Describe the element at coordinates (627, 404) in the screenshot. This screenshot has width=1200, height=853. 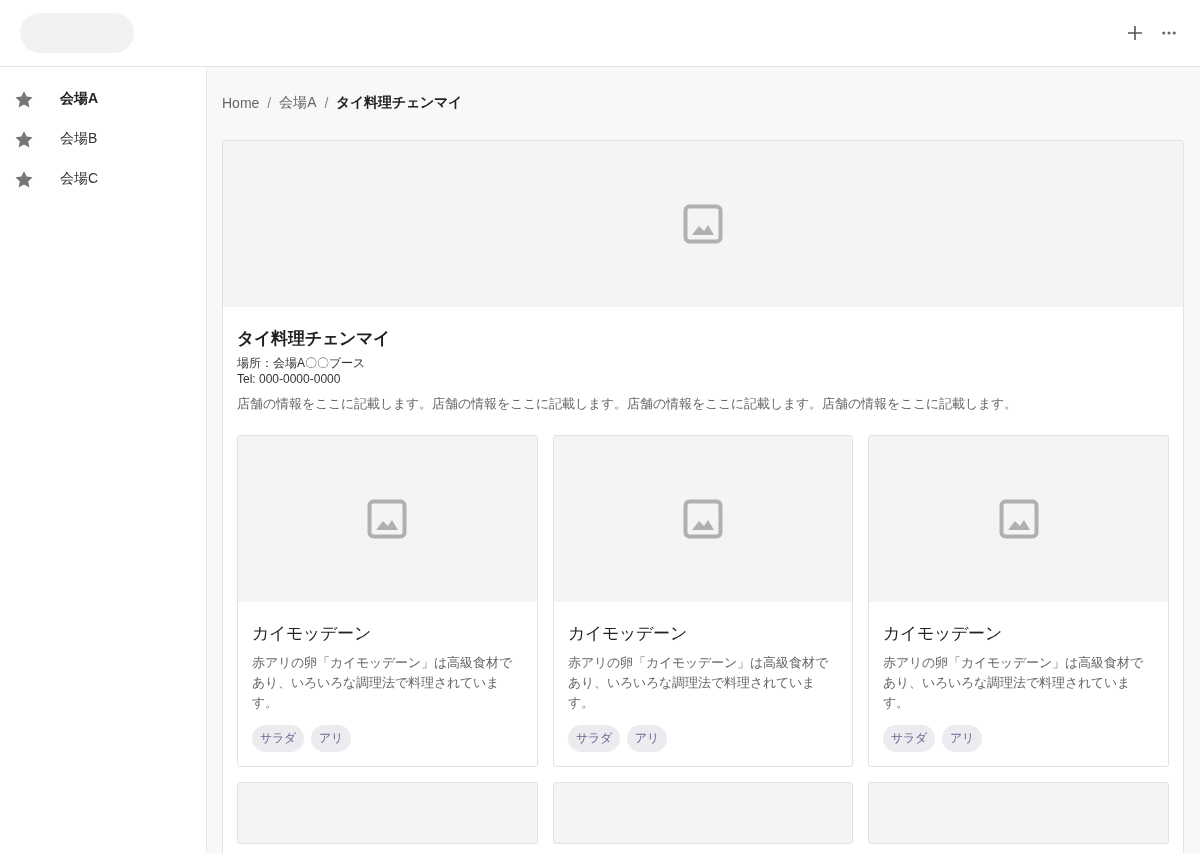
I see `shop-description: 店舗の情報をここに記載します。店舗の情報をここに記載します。店舗の情報をここに記載します。店舗の情報をここに記載します。` at that location.